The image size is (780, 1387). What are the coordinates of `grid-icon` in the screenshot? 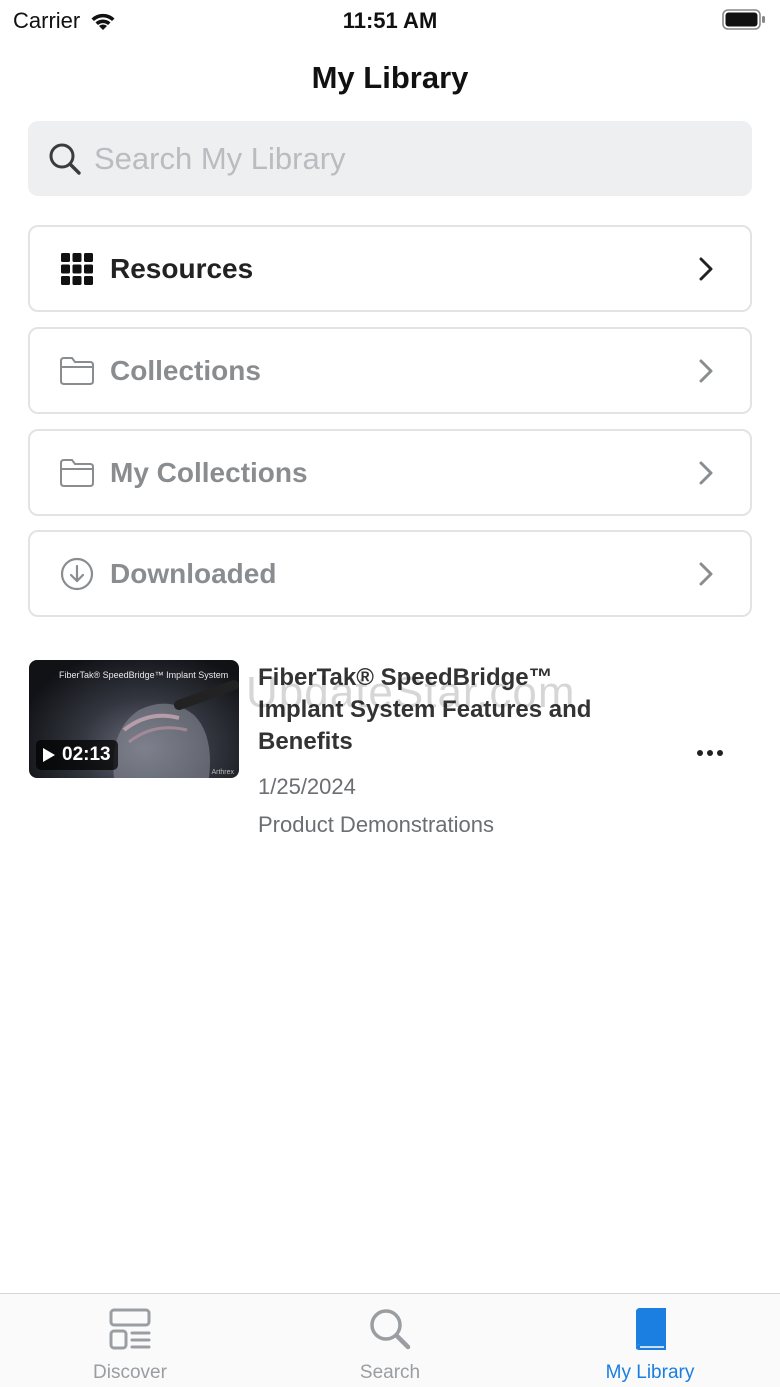 It's located at (77, 269).